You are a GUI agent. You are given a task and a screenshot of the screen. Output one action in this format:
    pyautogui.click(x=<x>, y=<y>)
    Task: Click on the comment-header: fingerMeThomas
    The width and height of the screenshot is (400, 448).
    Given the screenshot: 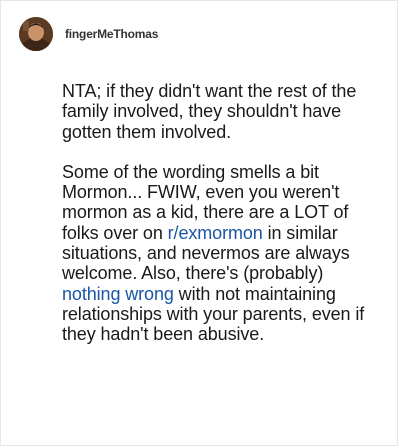 What is the action you would take?
    pyautogui.click(x=88, y=34)
    